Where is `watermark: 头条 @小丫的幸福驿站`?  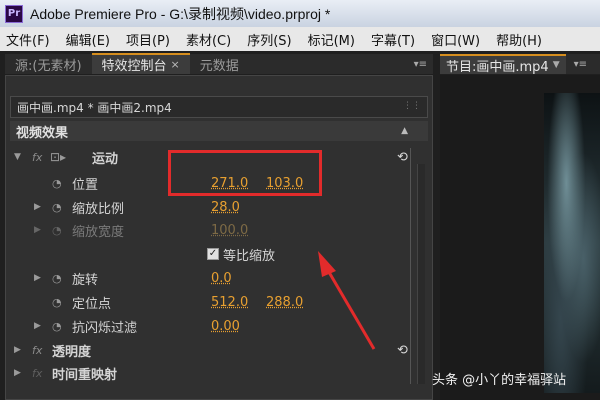 watermark: 头条 @小丫的幸福驿站 is located at coordinates (499, 380).